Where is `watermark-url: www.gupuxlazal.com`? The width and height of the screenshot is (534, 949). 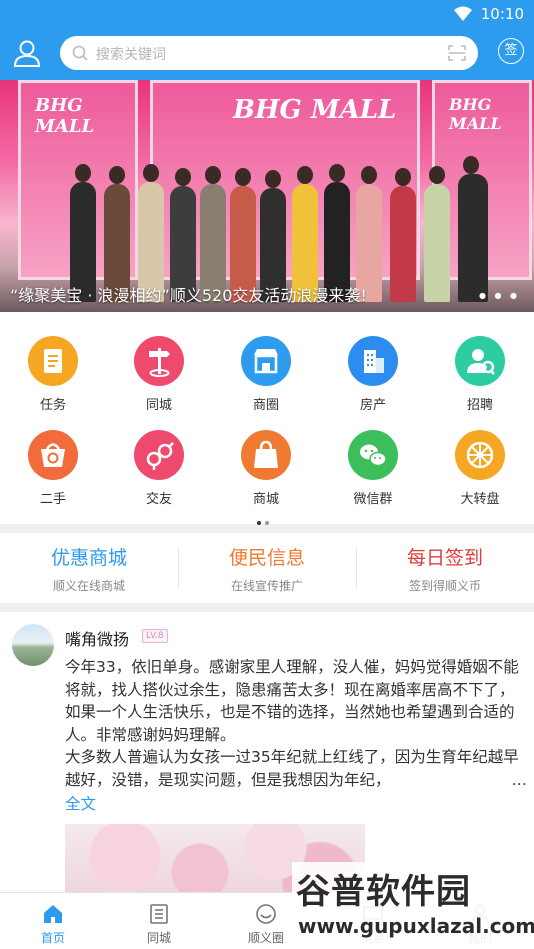 watermark-url: www.gupuxlazal.com is located at coordinates (416, 926).